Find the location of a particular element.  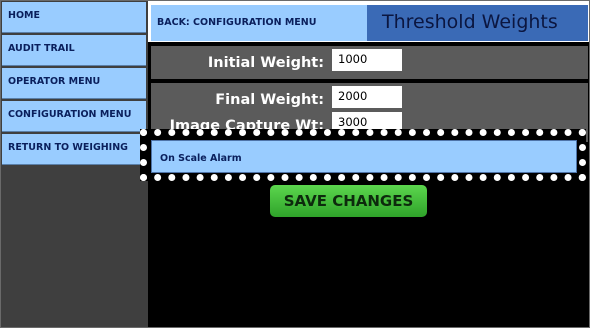

initial-weight-input: 1000 is located at coordinates (367, 60).